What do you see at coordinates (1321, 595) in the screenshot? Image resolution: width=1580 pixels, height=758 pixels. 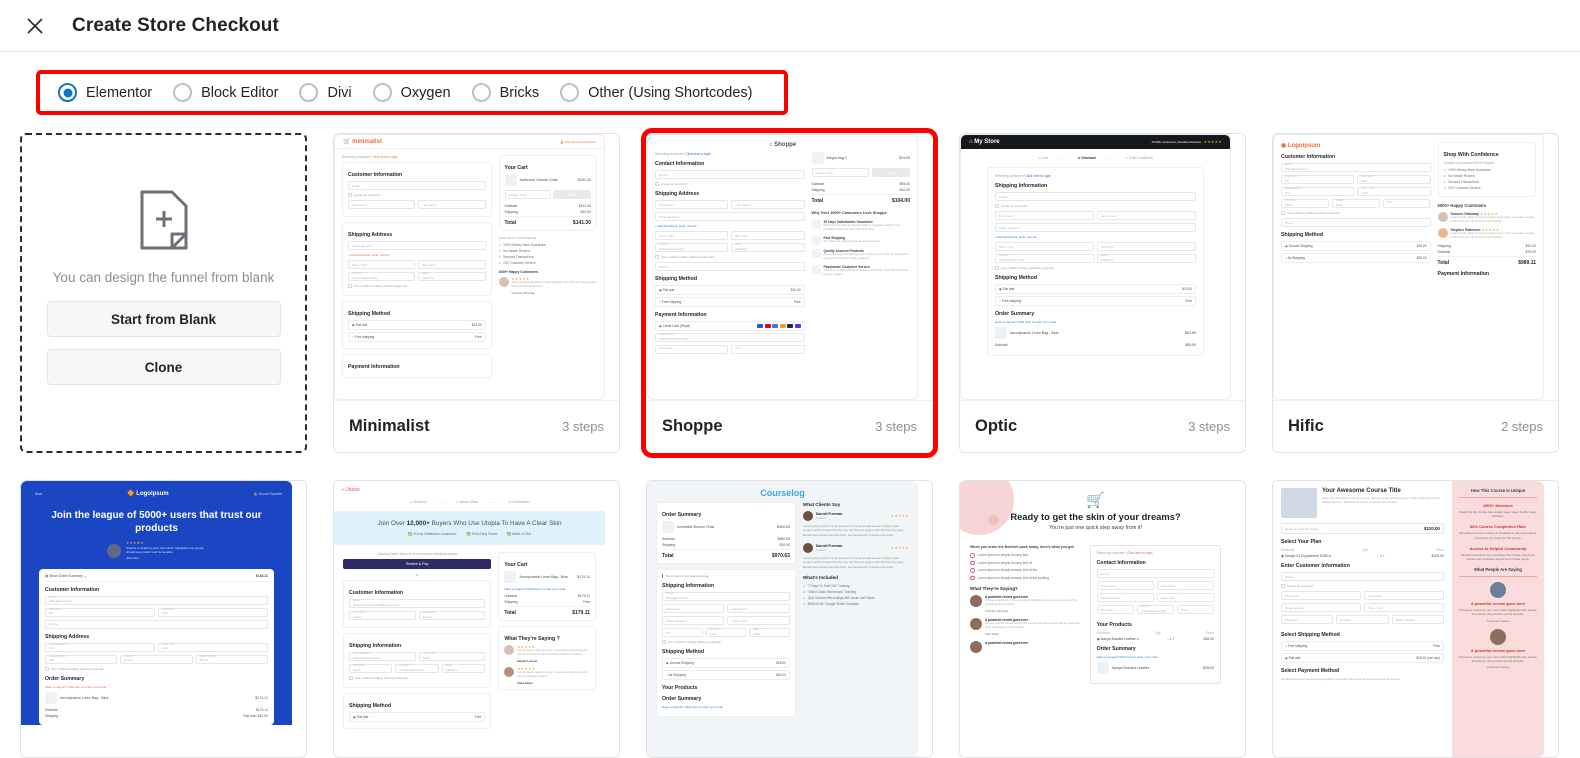 I see `mock-field: First name` at bounding box center [1321, 595].